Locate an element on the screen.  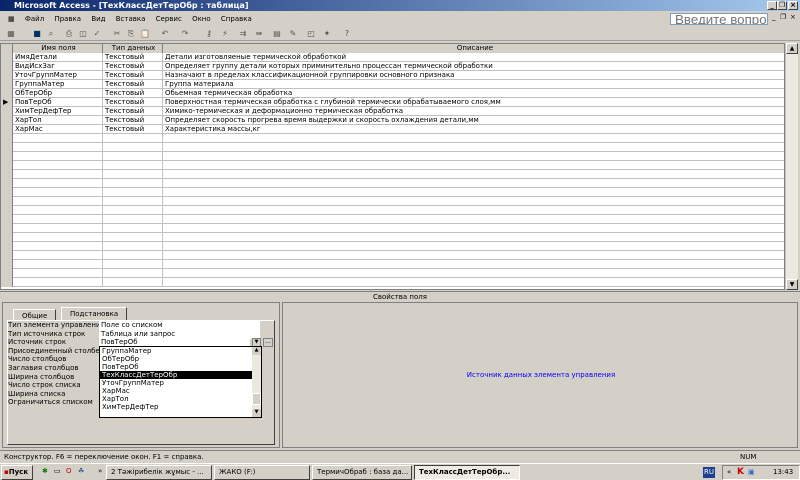
copy-icon: ⎘ is located at coordinates (131, 34).